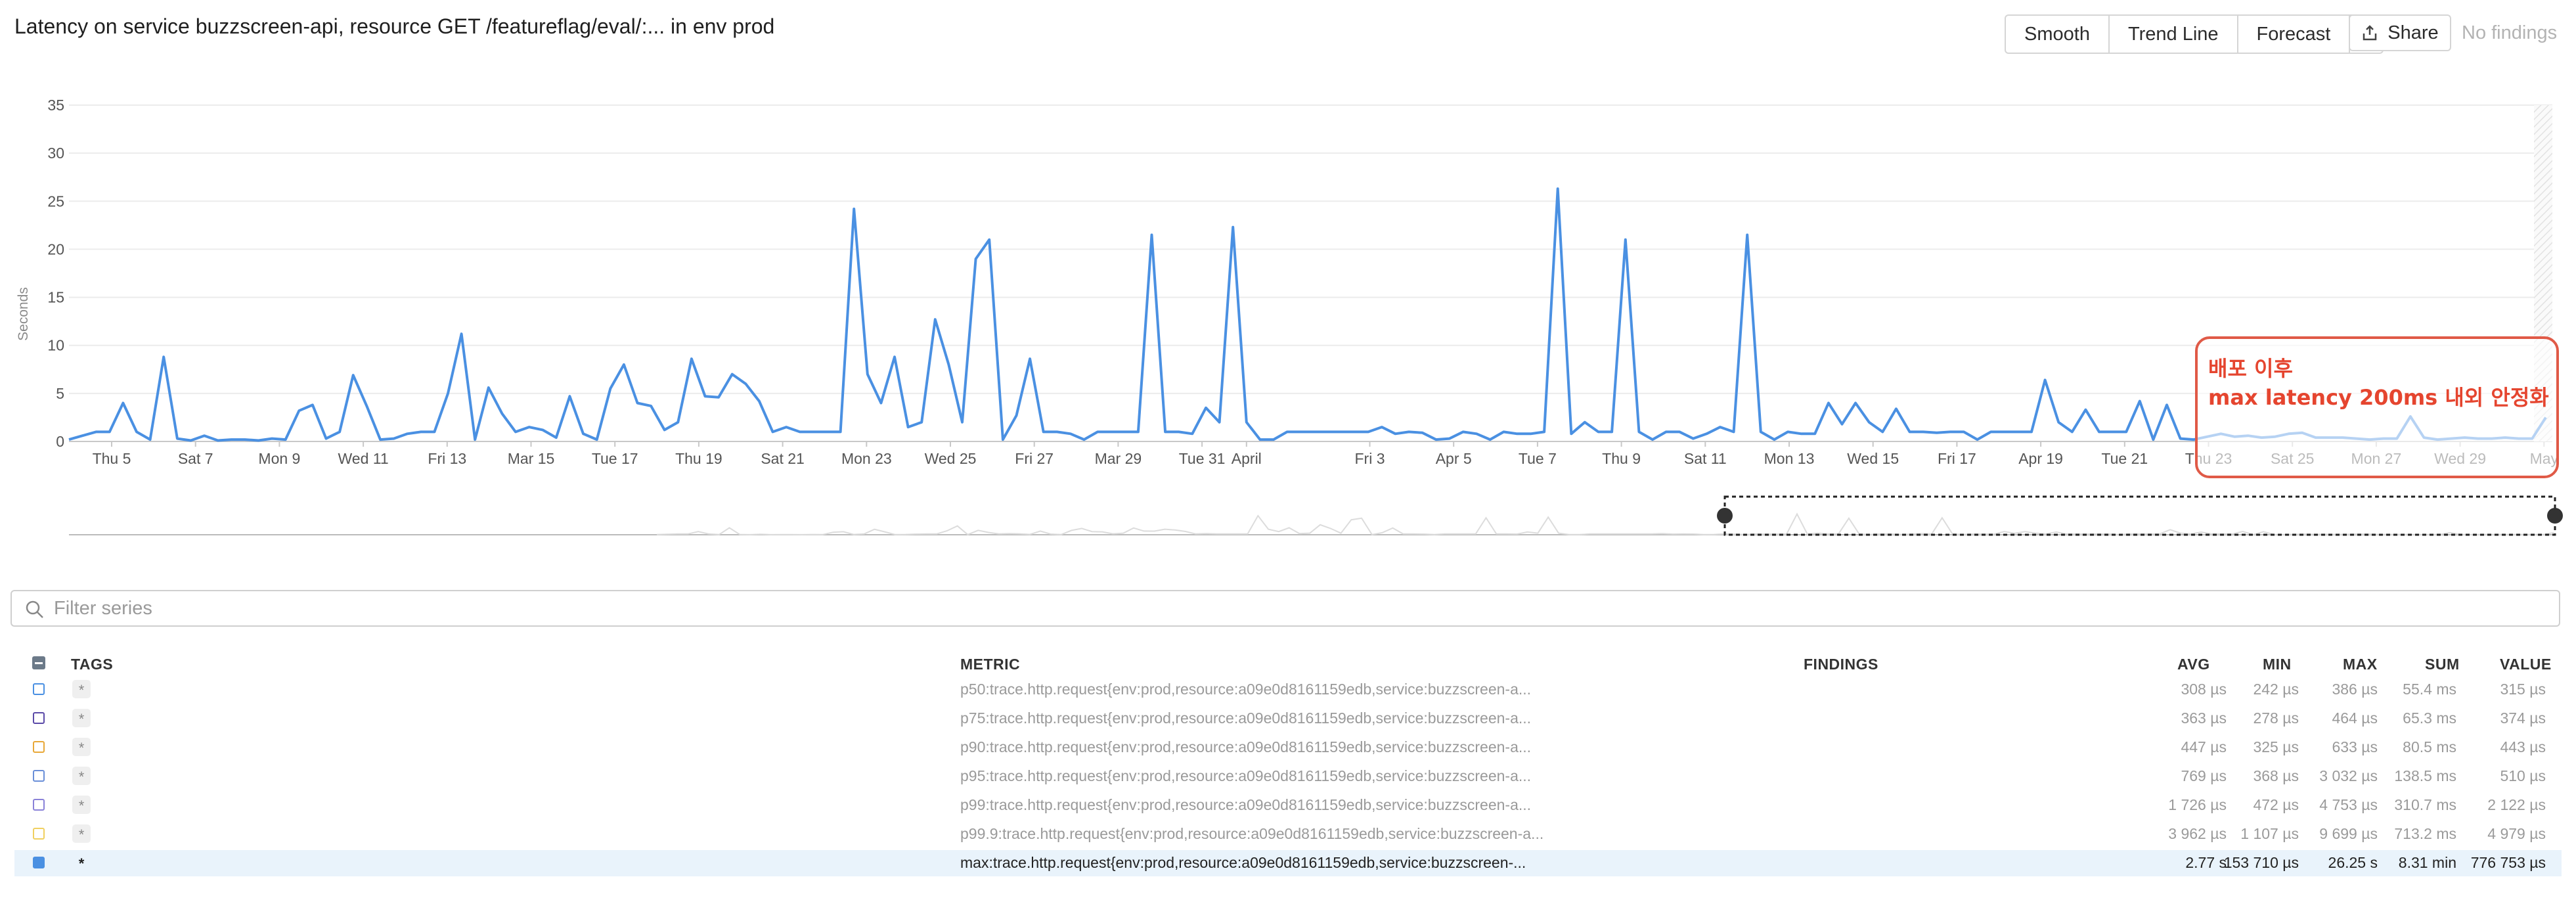  What do you see at coordinates (2523, 746) in the screenshot?
I see `series-value: 443 µs` at bounding box center [2523, 746].